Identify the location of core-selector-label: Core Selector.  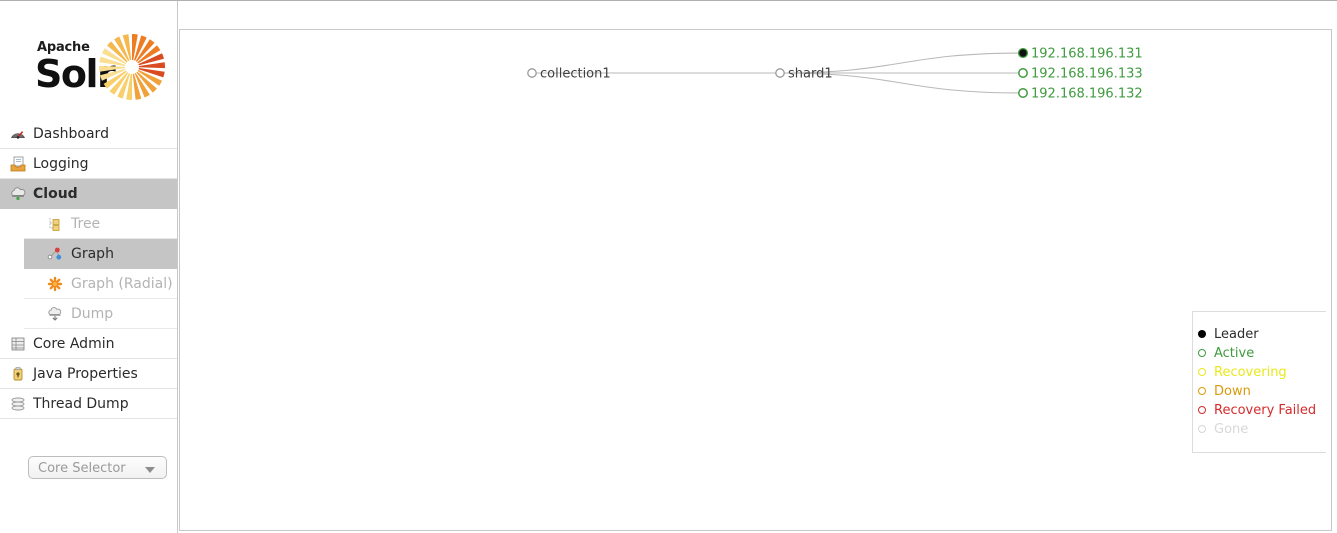
(82, 468).